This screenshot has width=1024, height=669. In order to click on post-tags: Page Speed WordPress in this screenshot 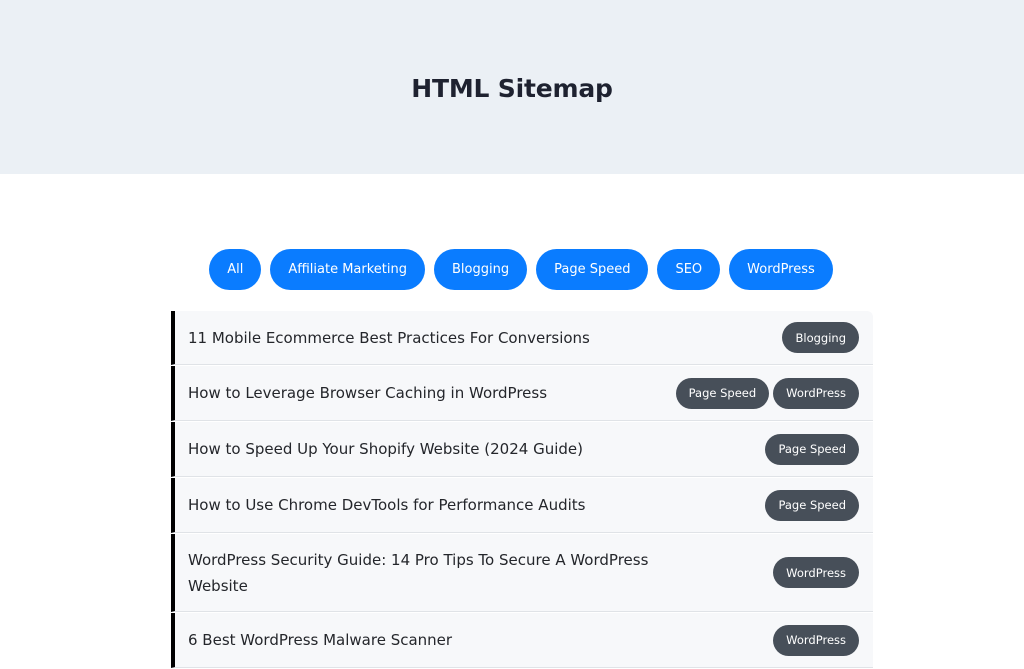, I will do `click(767, 393)`.